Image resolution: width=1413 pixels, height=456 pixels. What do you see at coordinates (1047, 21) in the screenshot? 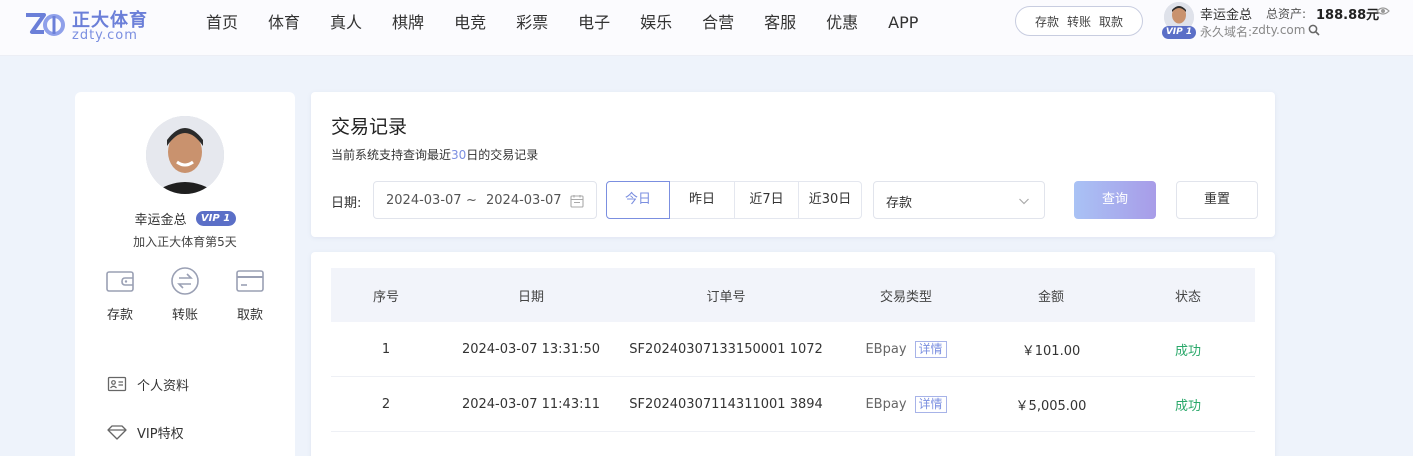
I see `header-deposit-link: 存款` at bounding box center [1047, 21].